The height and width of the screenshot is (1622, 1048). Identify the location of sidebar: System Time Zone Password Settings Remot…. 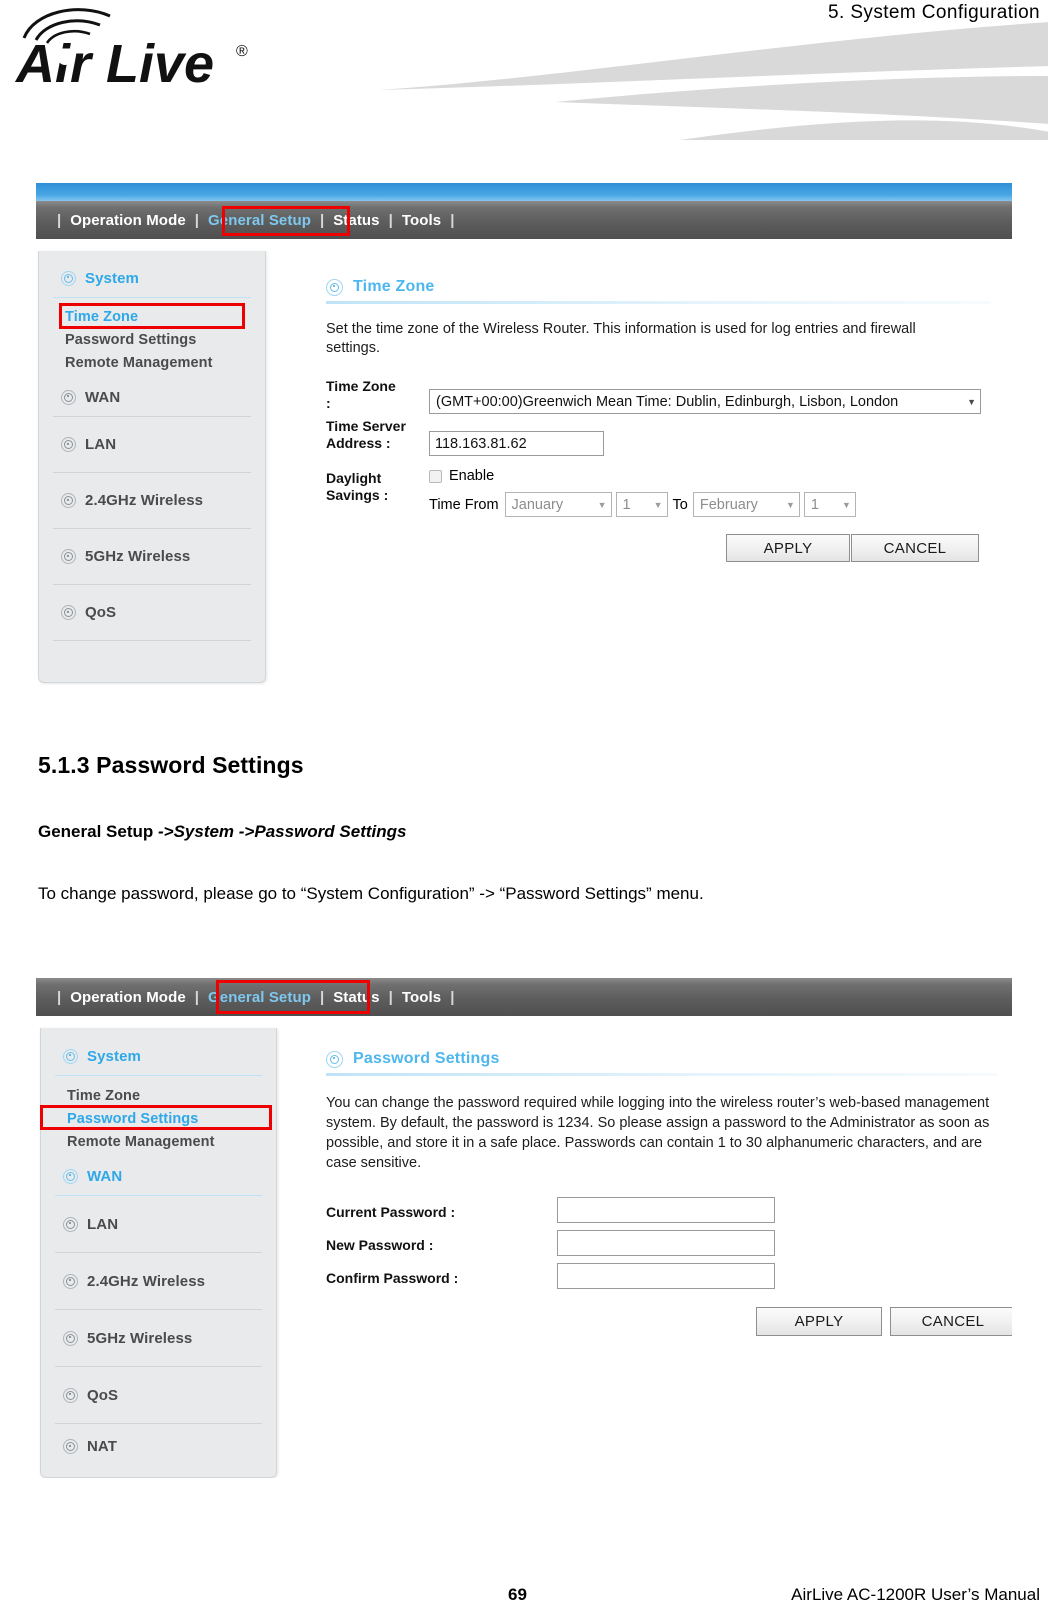
(158, 1253).